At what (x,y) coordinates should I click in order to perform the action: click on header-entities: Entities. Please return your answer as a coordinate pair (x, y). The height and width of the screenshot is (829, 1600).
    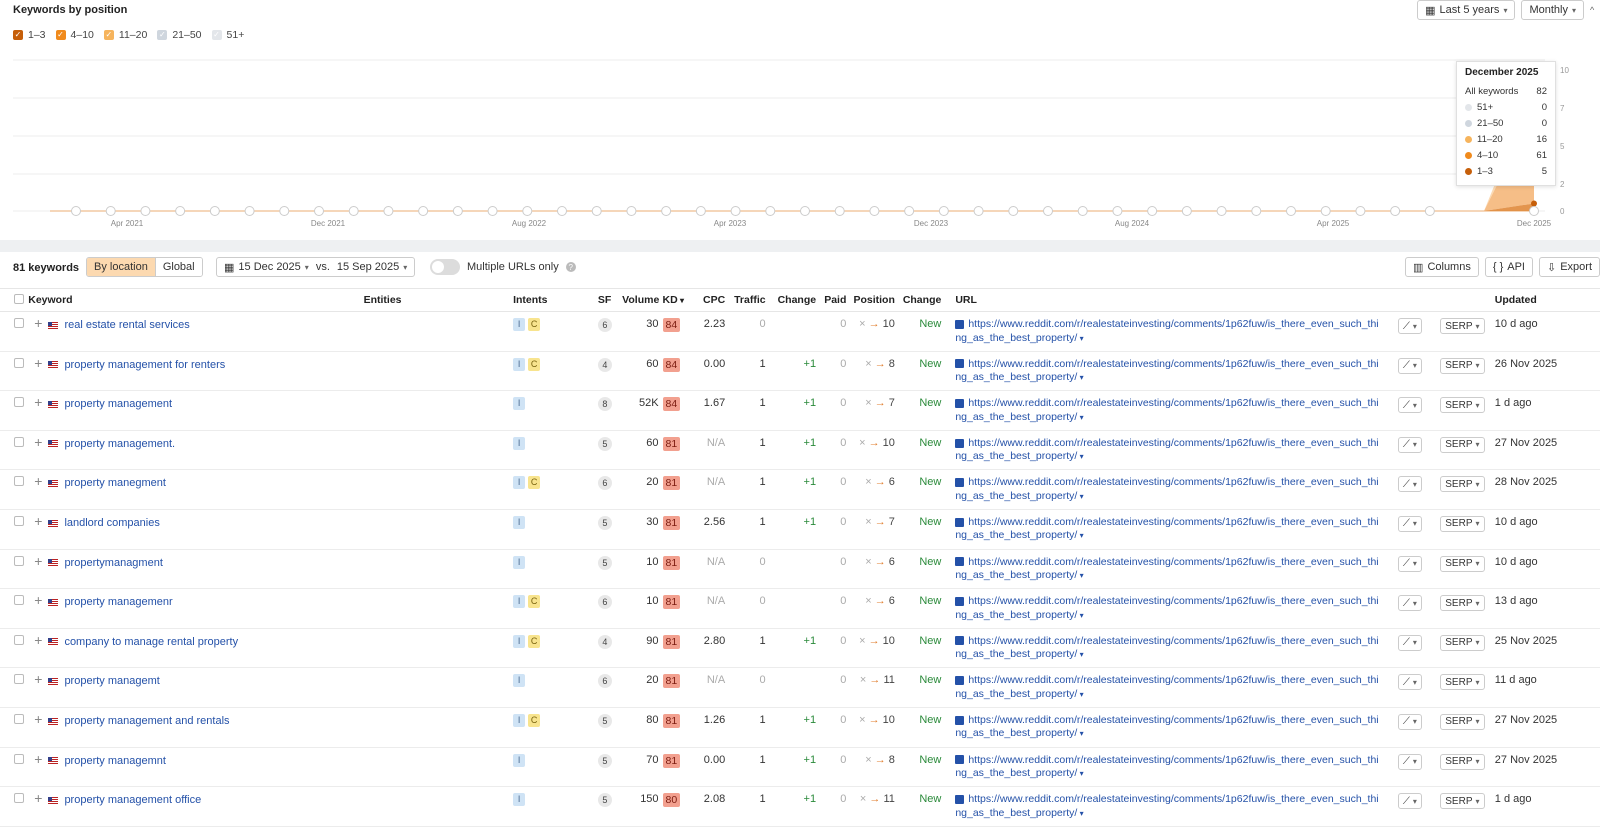
    Looking at the image, I should click on (436, 300).